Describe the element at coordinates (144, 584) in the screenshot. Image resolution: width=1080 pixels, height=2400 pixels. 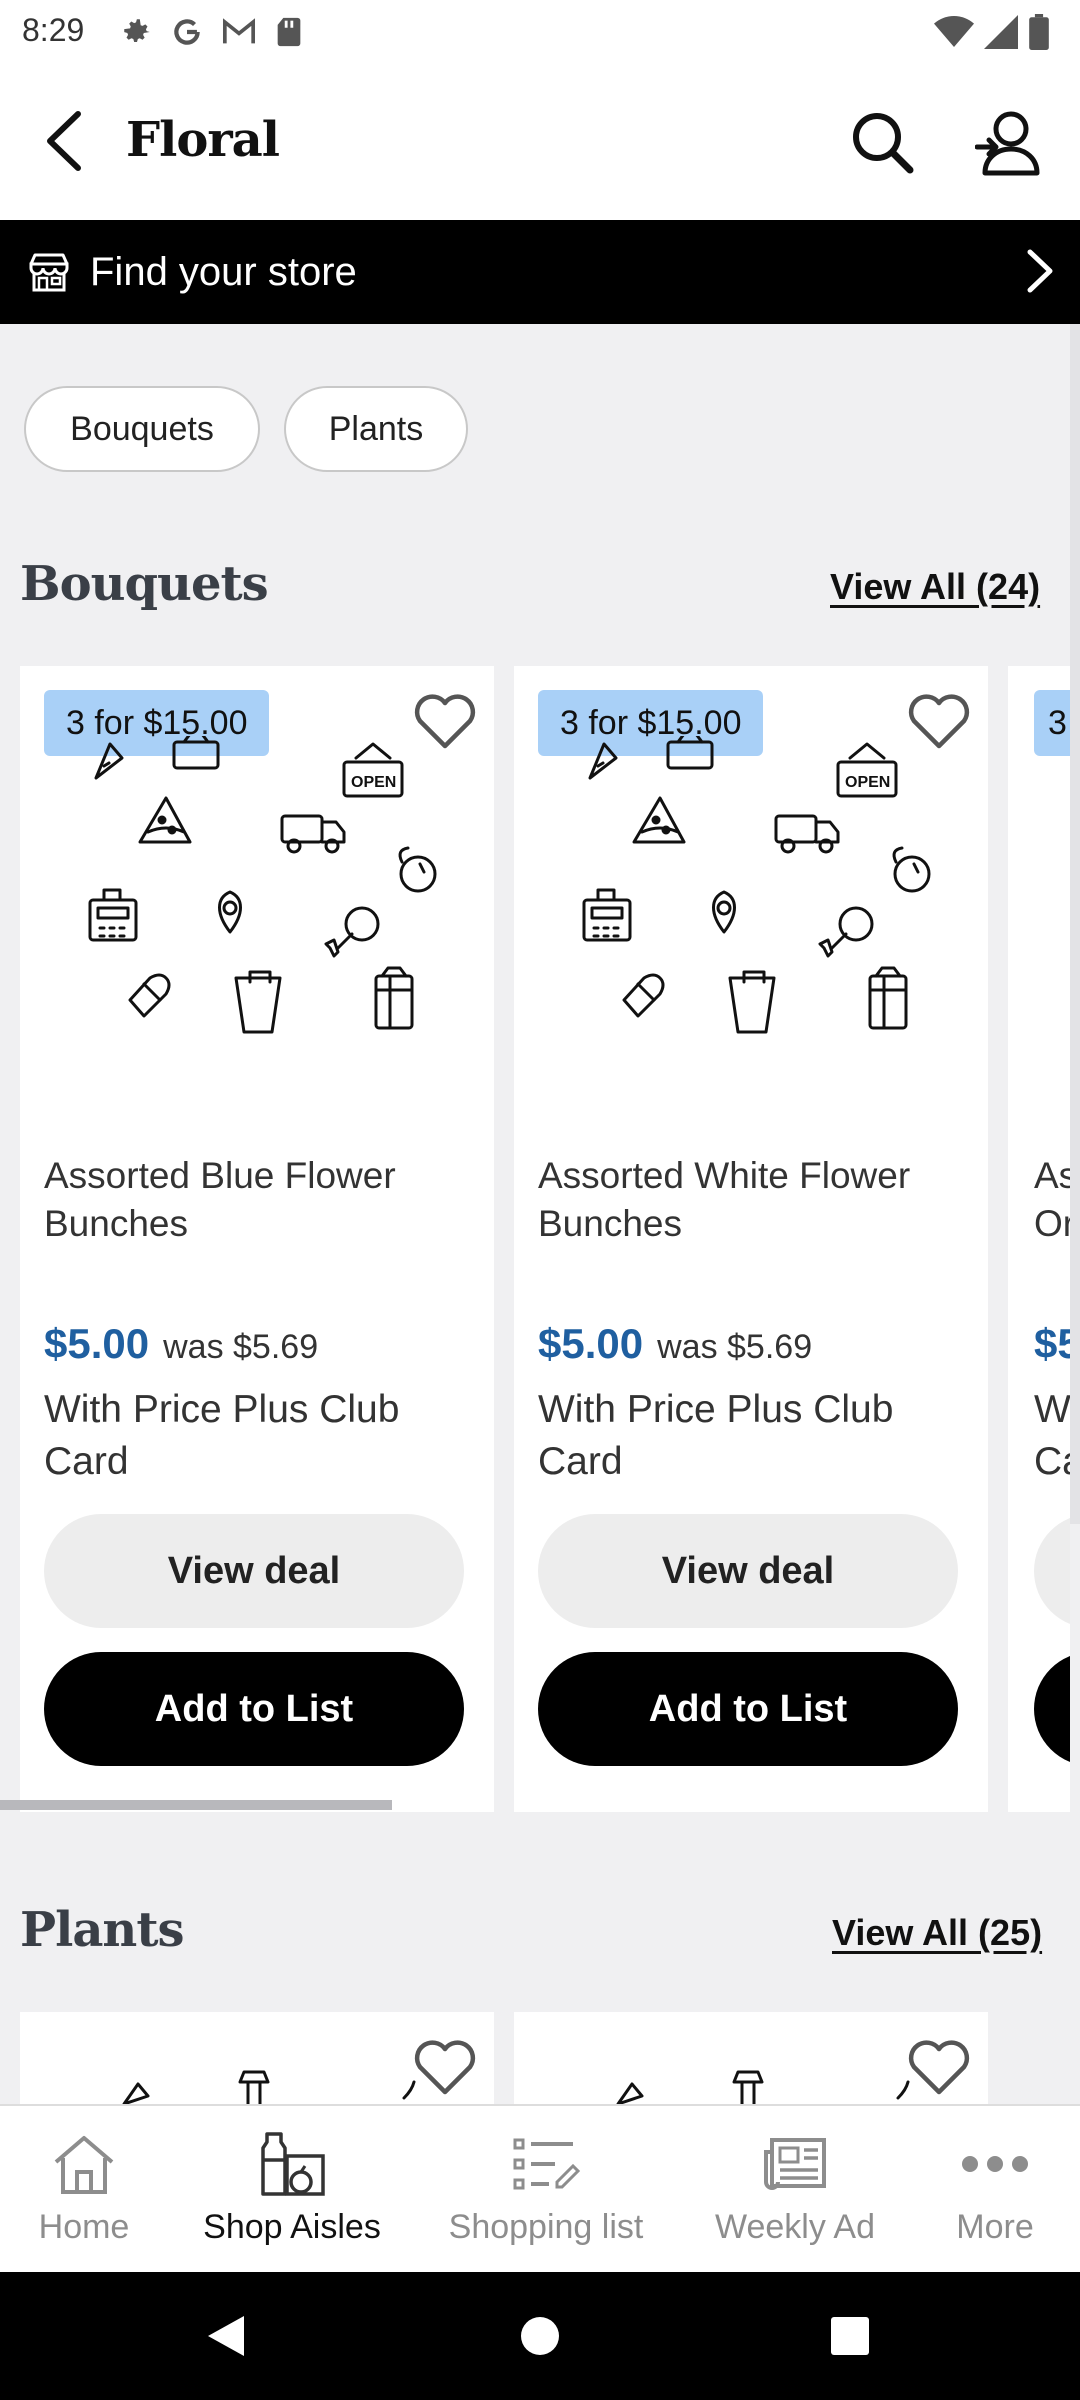
I see `section-title-bouquets: Bouquets` at that location.